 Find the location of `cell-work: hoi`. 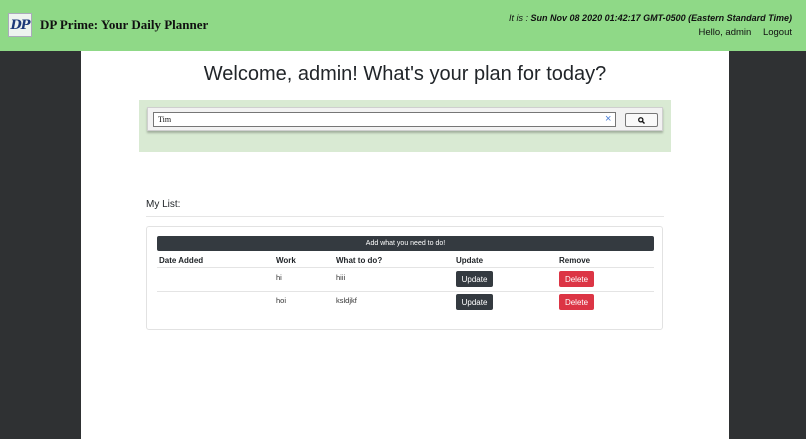

cell-work: hoi is located at coordinates (281, 300).